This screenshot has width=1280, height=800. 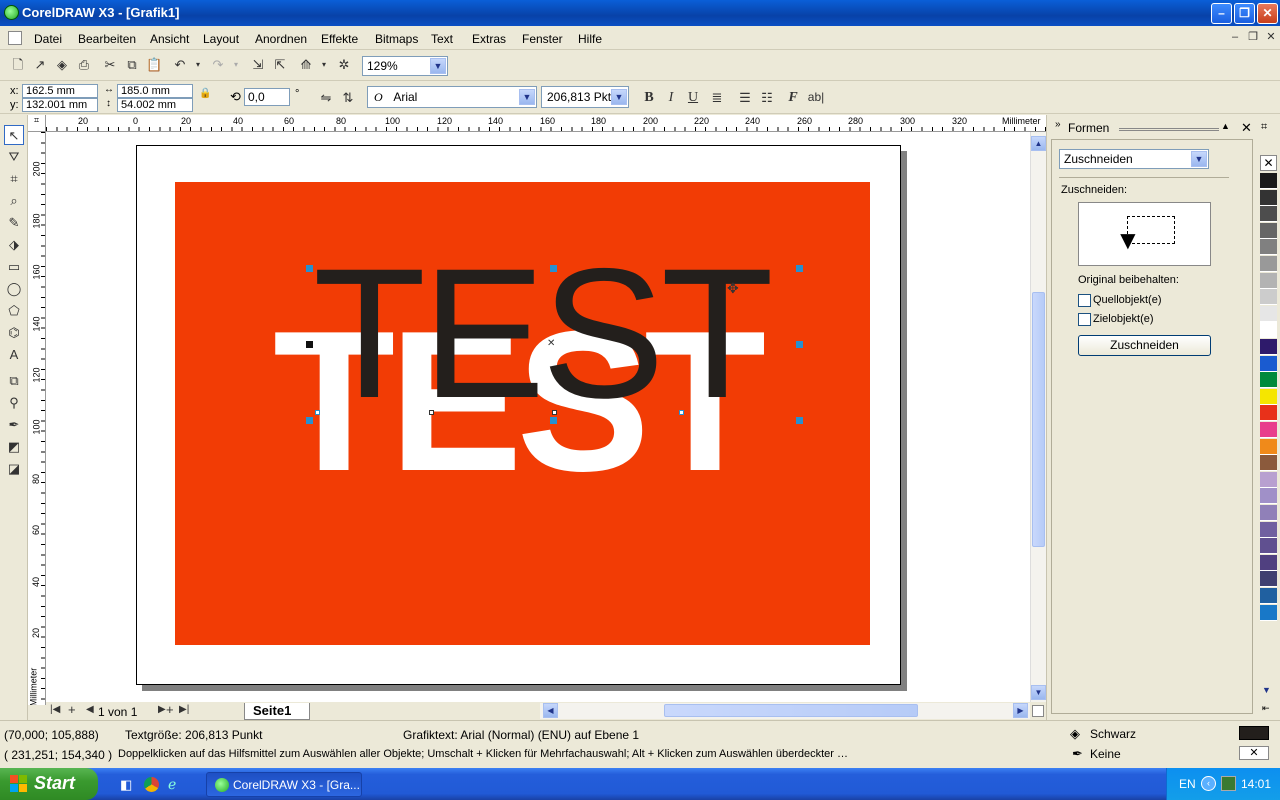 What do you see at coordinates (326, 98) in the screenshot?
I see `mirror-horizontal-icon: ⇋` at bounding box center [326, 98].